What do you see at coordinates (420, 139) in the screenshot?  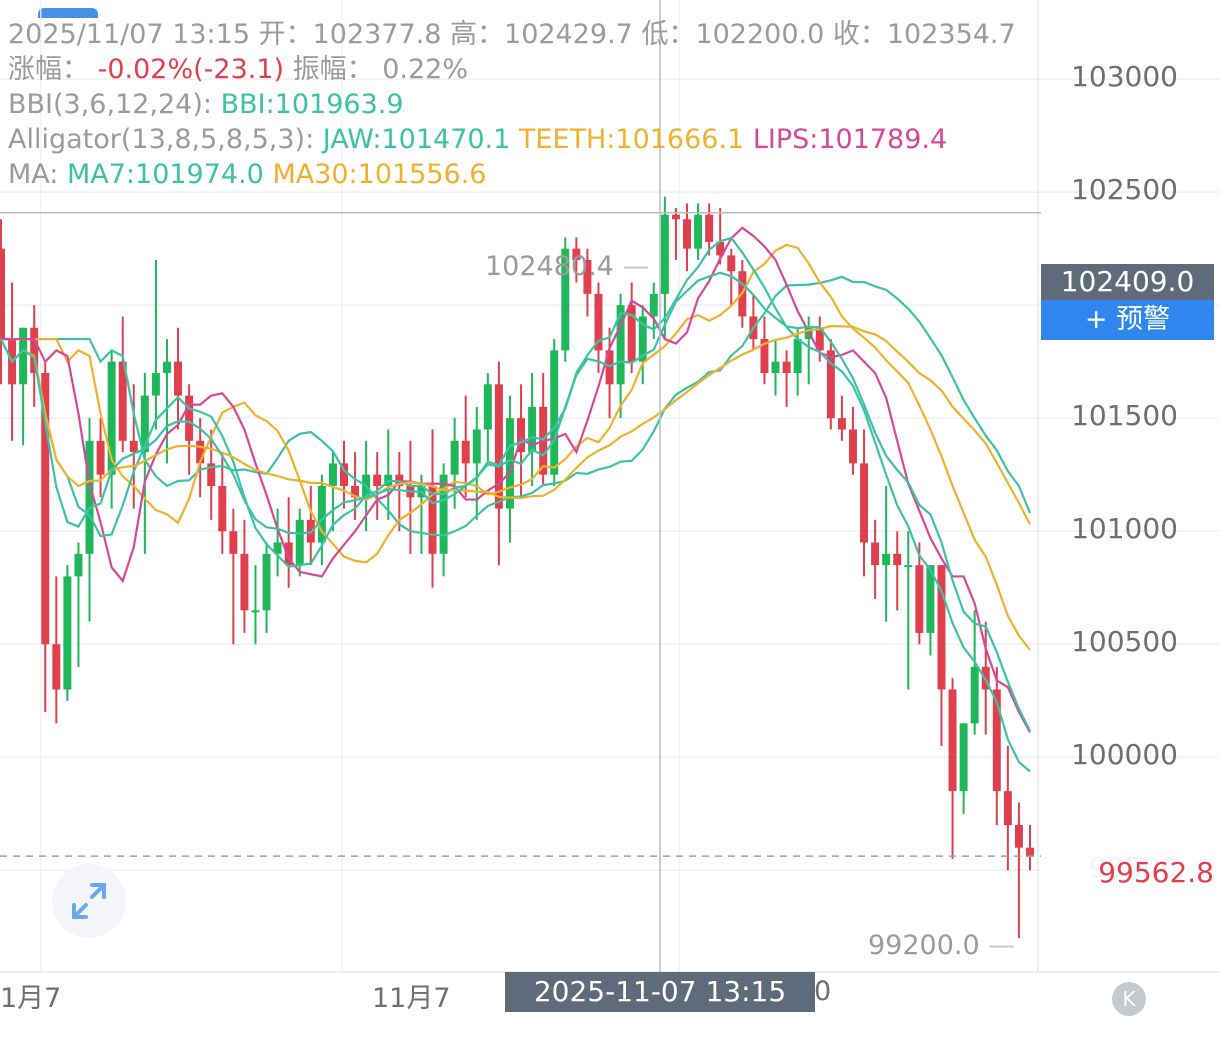 I see `info-segment: JAW:101470.1` at bounding box center [420, 139].